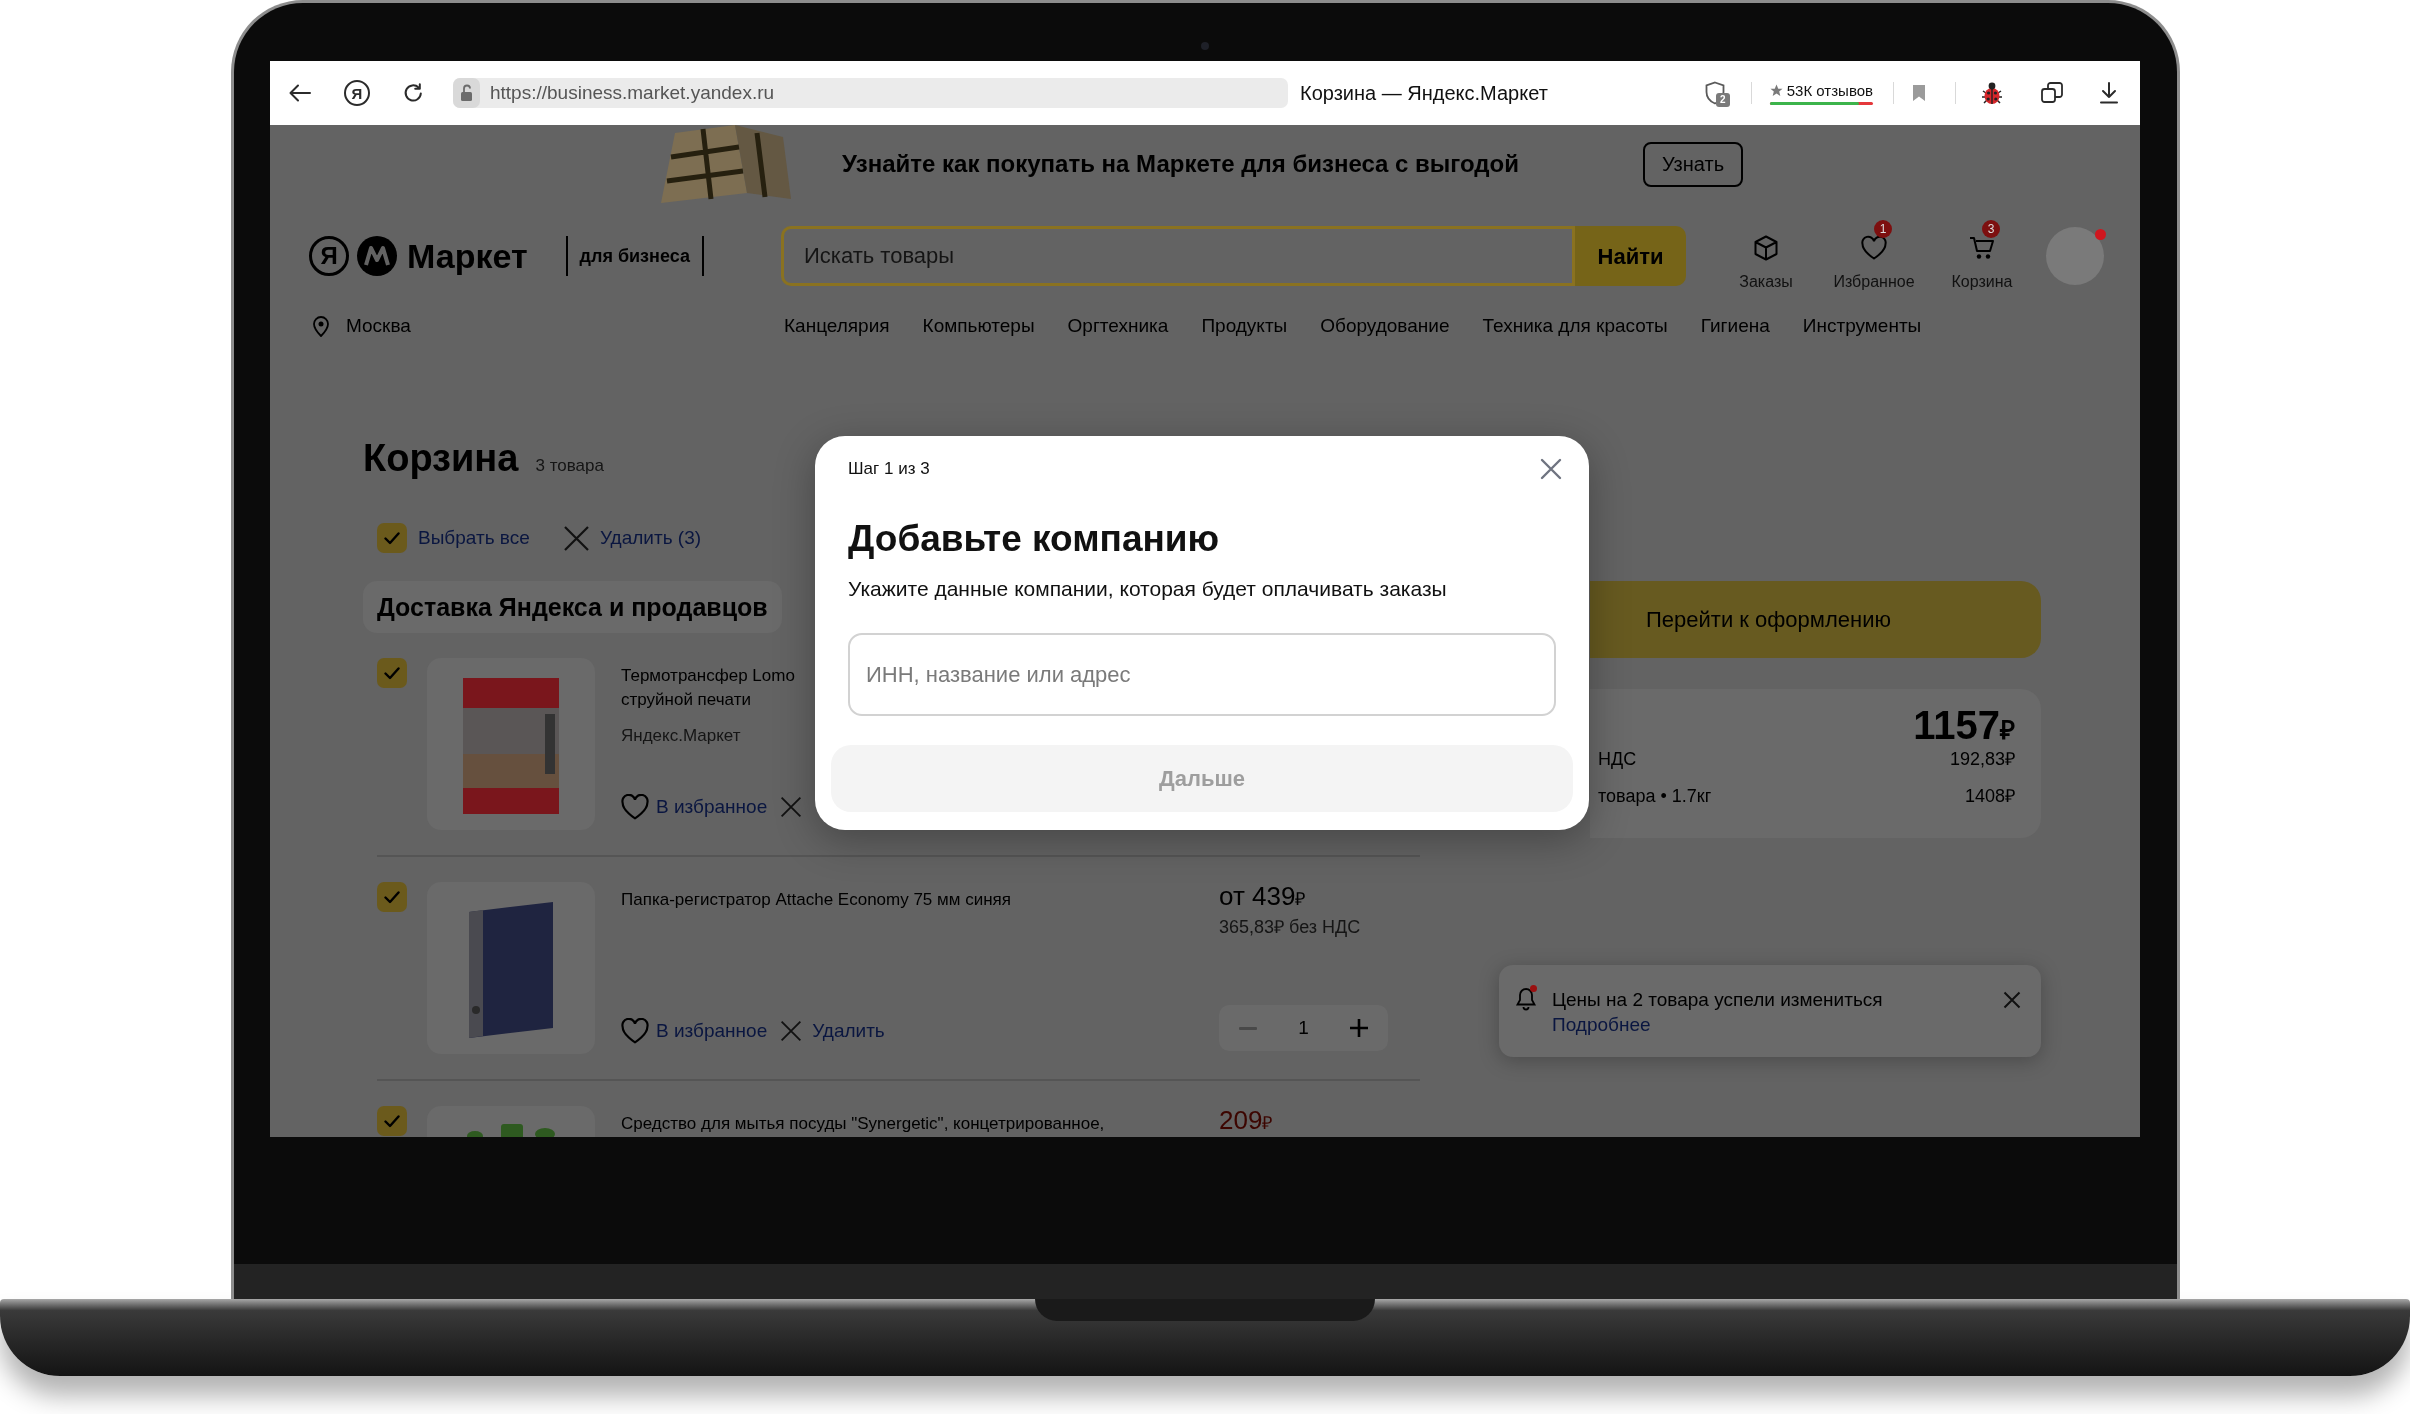 The width and height of the screenshot is (2410, 1414). Describe the element at coordinates (300, 93) in the screenshot. I see `back-icon` at that location.